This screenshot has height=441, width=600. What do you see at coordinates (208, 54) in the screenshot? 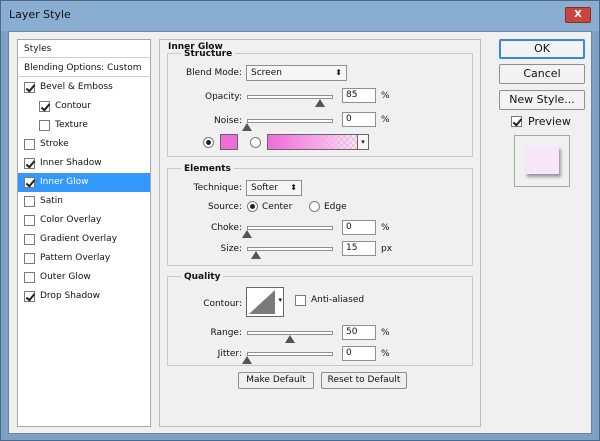
I see `structure-title: Structure` at bounding box center [208, 54].